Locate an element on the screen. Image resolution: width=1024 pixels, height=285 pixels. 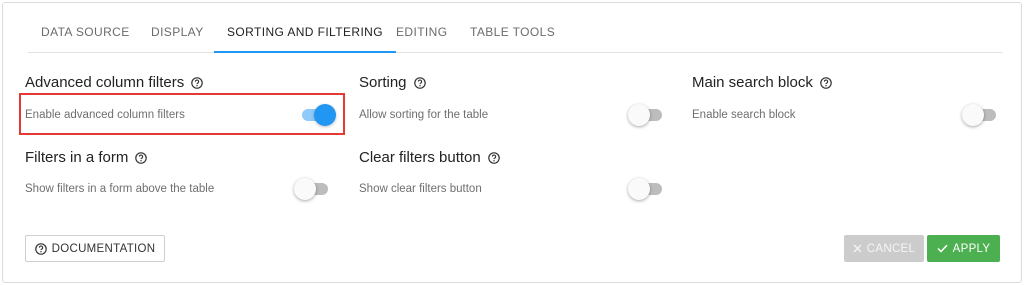
documentation-button: DOCUMENTATION is located at coordinates (95, 248).